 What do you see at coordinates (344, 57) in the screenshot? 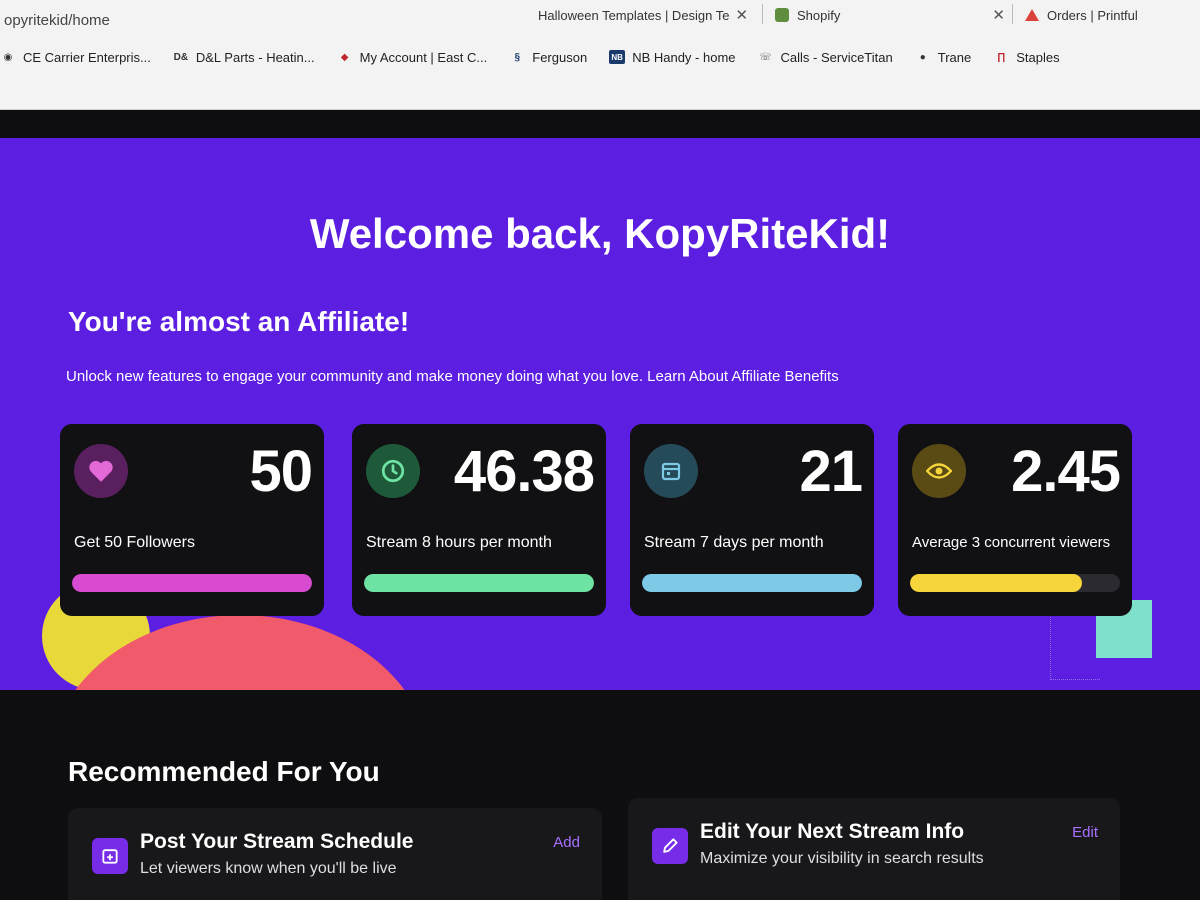
I see `eastcoast-icon: ◆` at bounding box center [344, 57].